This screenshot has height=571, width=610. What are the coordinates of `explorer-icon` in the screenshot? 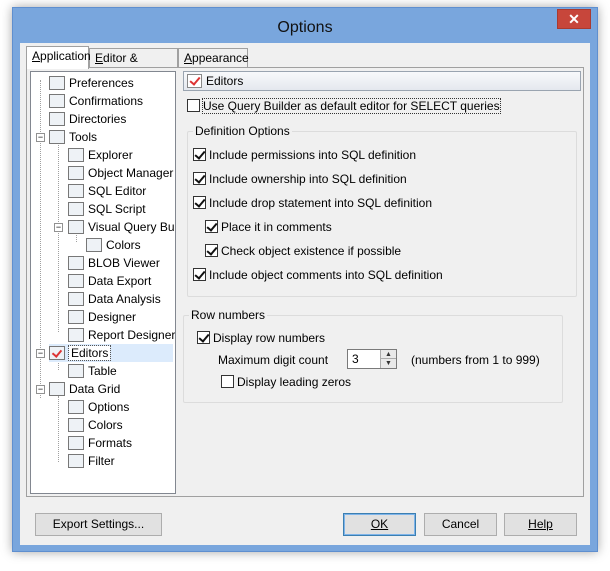 It's located at (76, 155).